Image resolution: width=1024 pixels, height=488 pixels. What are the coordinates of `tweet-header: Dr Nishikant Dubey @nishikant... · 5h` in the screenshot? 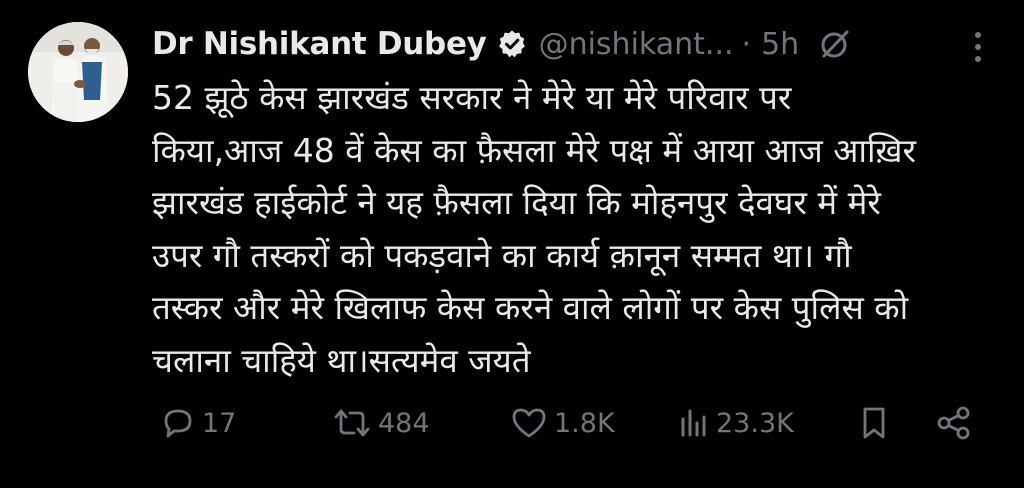 It's located at (578, 44).